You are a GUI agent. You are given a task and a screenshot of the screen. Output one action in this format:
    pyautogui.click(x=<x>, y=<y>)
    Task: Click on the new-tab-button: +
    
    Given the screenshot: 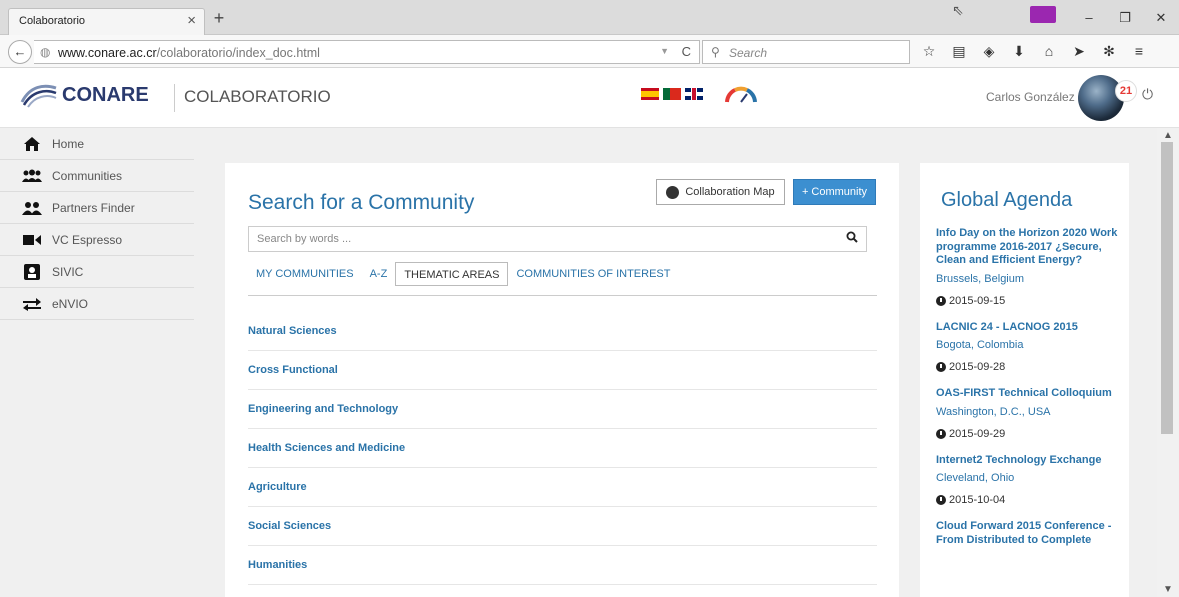 What is the action you would take?
    pyautogui.click(x=219, y=19)
    